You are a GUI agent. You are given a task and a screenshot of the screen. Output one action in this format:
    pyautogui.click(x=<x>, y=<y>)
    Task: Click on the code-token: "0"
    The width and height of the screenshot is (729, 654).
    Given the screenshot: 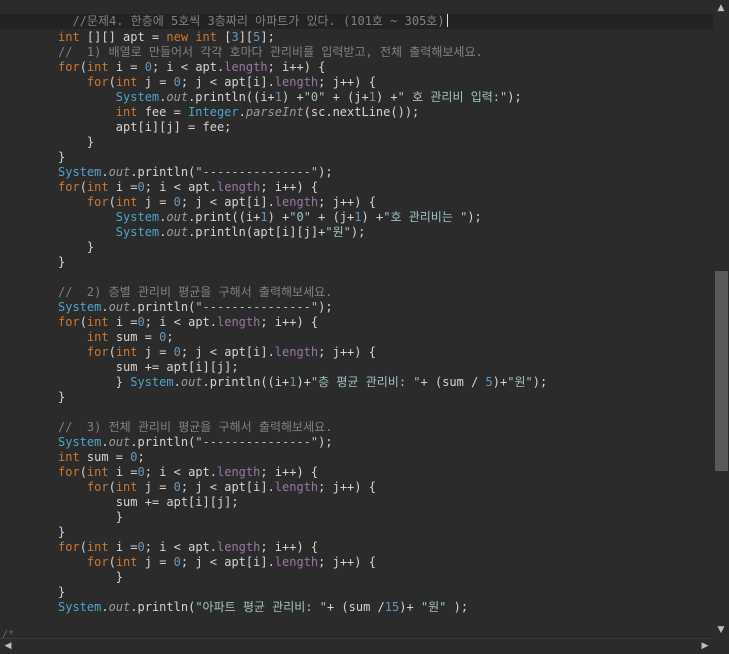 What is the action you would take?
    pyautogui.click(x=314, y=97)
    